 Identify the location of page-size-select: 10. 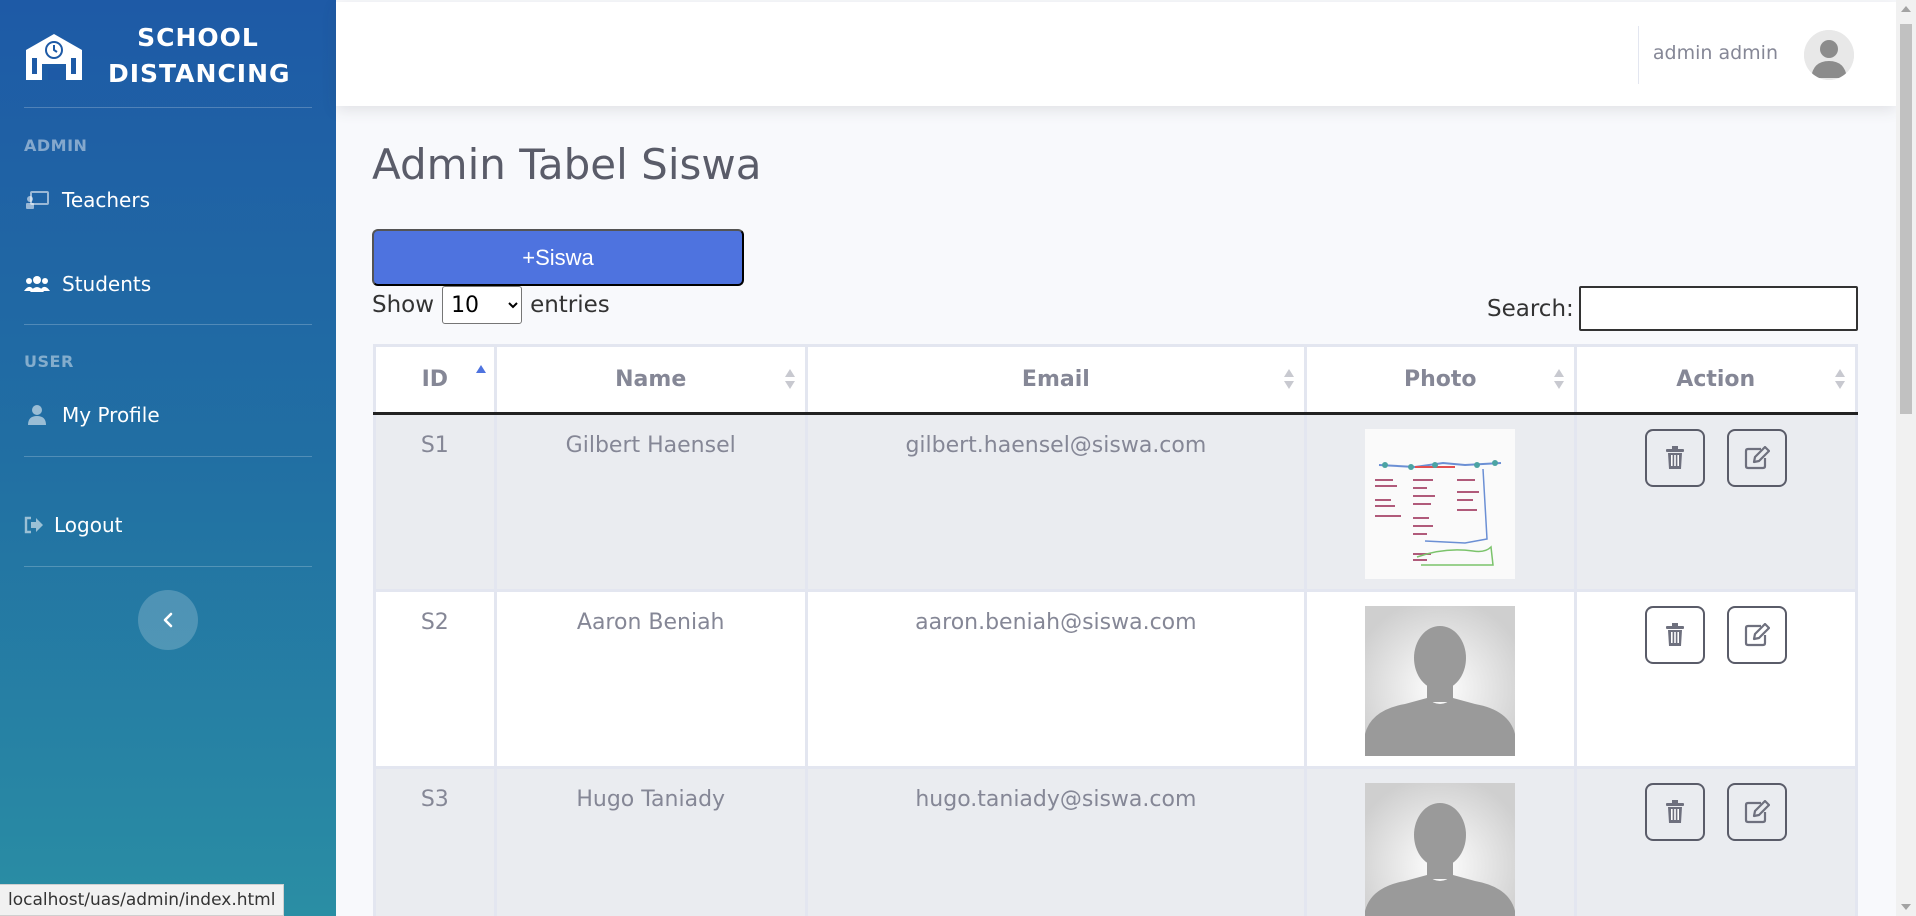
(482, 305).